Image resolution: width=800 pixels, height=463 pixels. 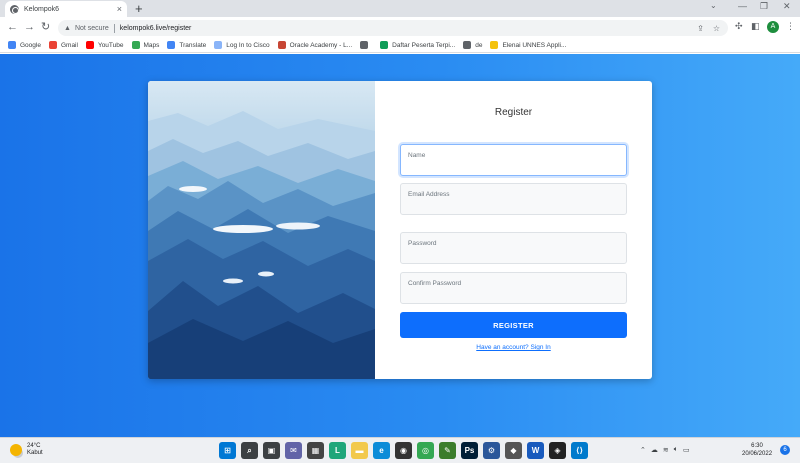 I want to click on bookmark-item: Log In to Cisco, so click(x=242, y=45).